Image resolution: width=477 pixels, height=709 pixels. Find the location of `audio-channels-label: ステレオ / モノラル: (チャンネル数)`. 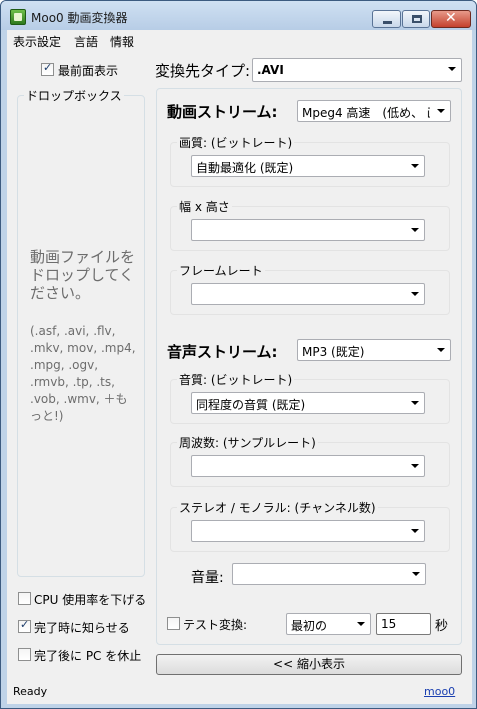

audio-channels-label: ステレオ / モノラル: (チャンネル数) is located at coordinates (277, 507).